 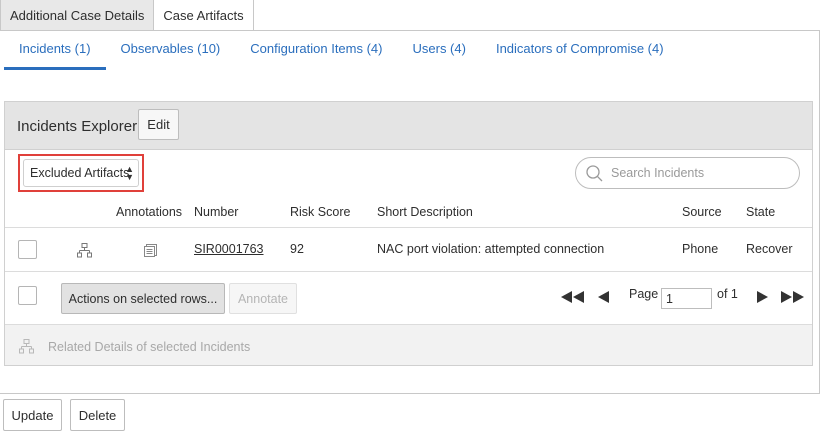 What do you see at coordinates (686, 298) in the screenshot?
I see `page-number-input` at bounding box center [686, 298].